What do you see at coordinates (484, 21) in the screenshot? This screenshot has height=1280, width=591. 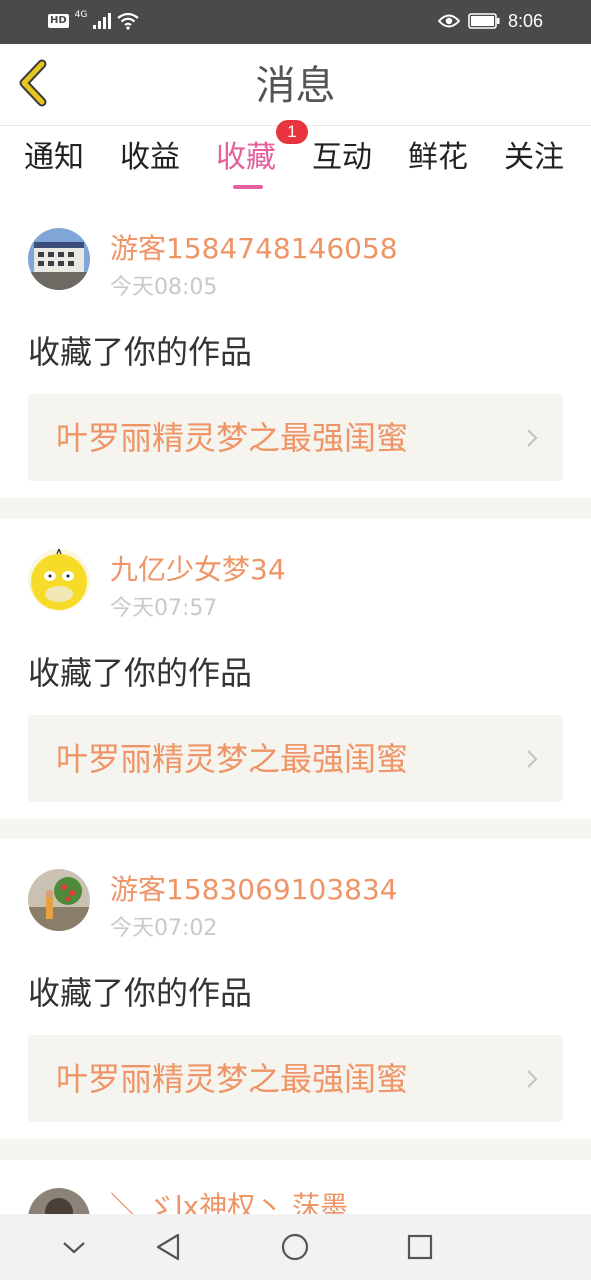 I see `battery-icon` at bounding box center [484, 21].